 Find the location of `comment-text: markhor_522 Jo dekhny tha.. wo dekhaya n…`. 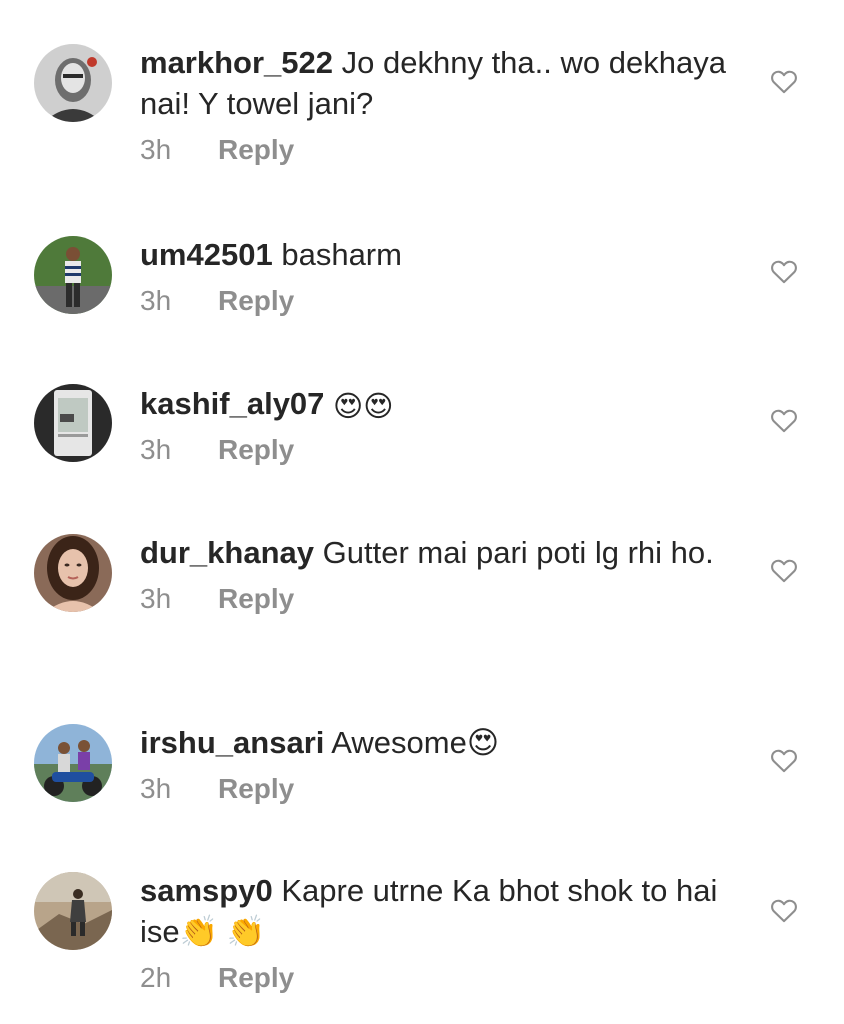

comment-text: markhor_522 Jo dekhny tha.. wo dekhaya n… is located at coordinates (440, 83).